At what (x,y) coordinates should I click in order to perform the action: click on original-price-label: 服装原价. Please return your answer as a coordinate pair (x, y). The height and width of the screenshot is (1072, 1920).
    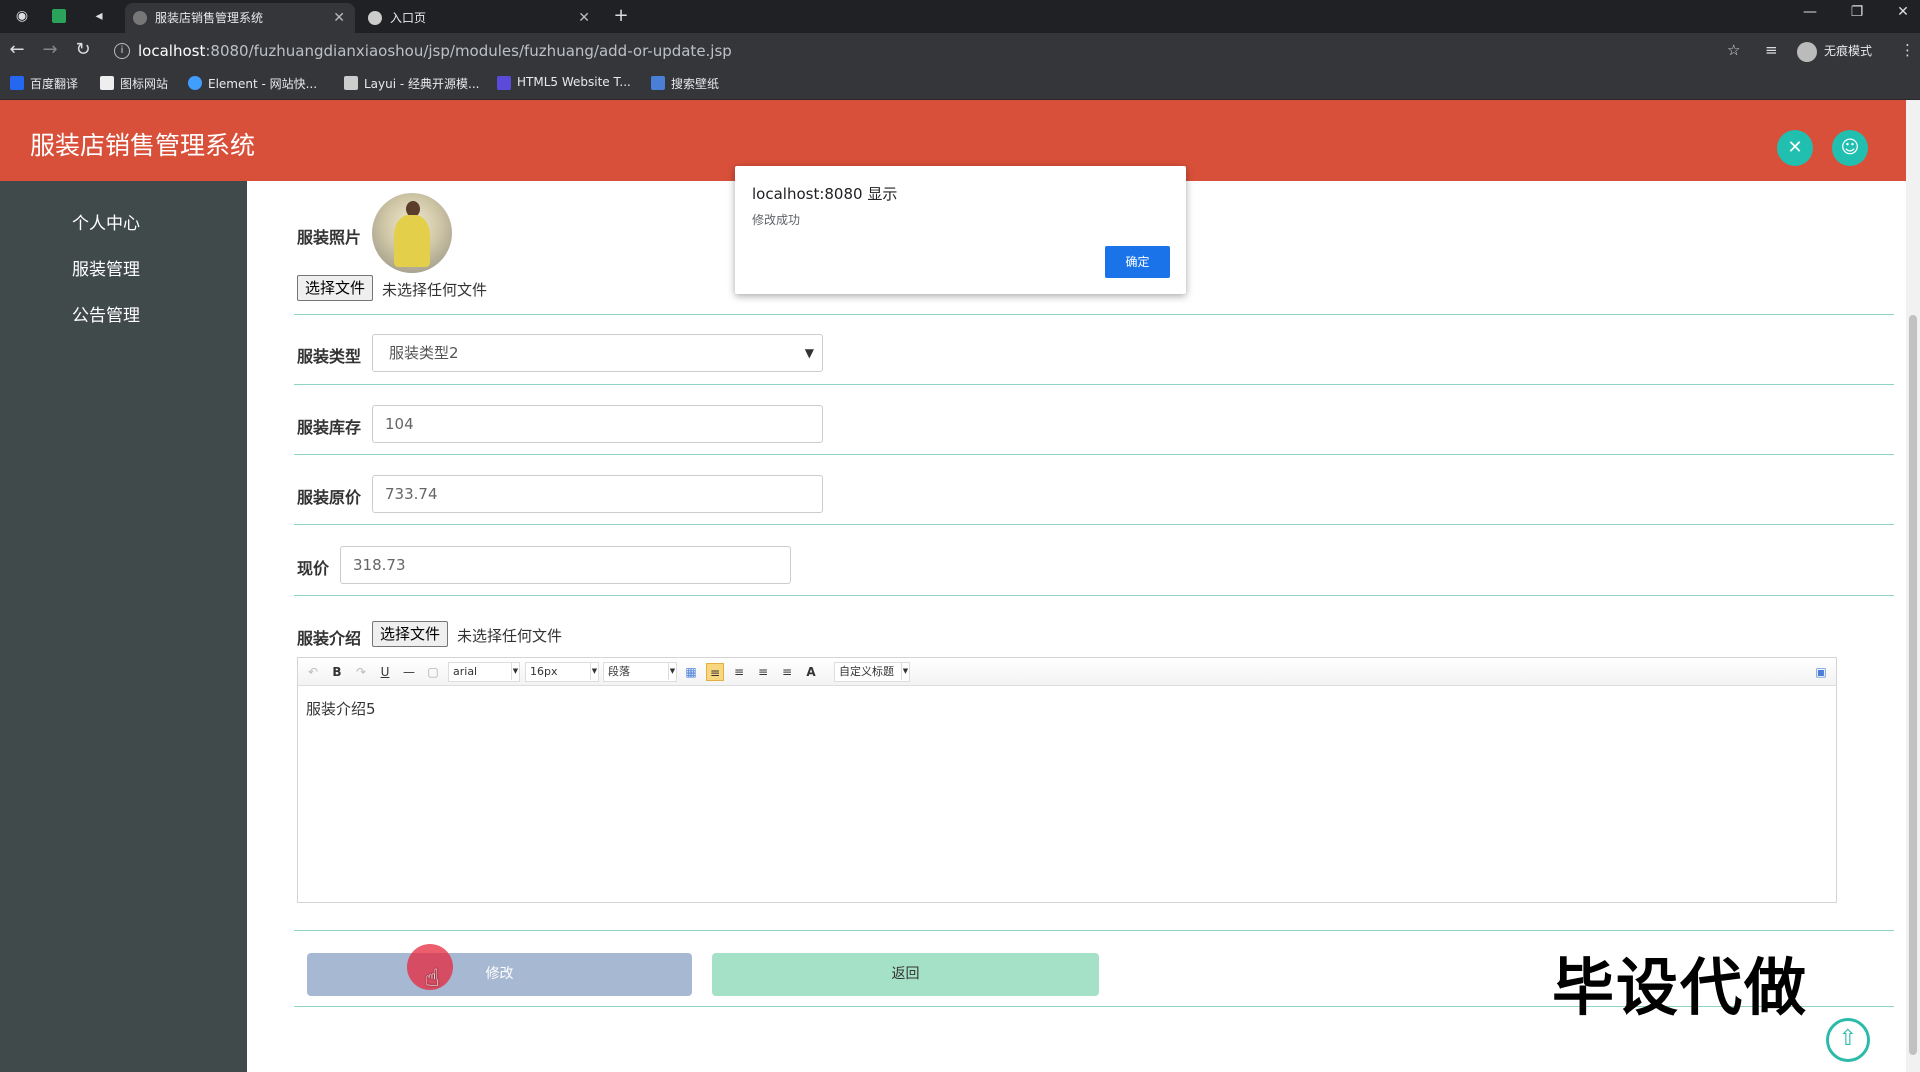
    Looking at the image, I should click on (329, 497).